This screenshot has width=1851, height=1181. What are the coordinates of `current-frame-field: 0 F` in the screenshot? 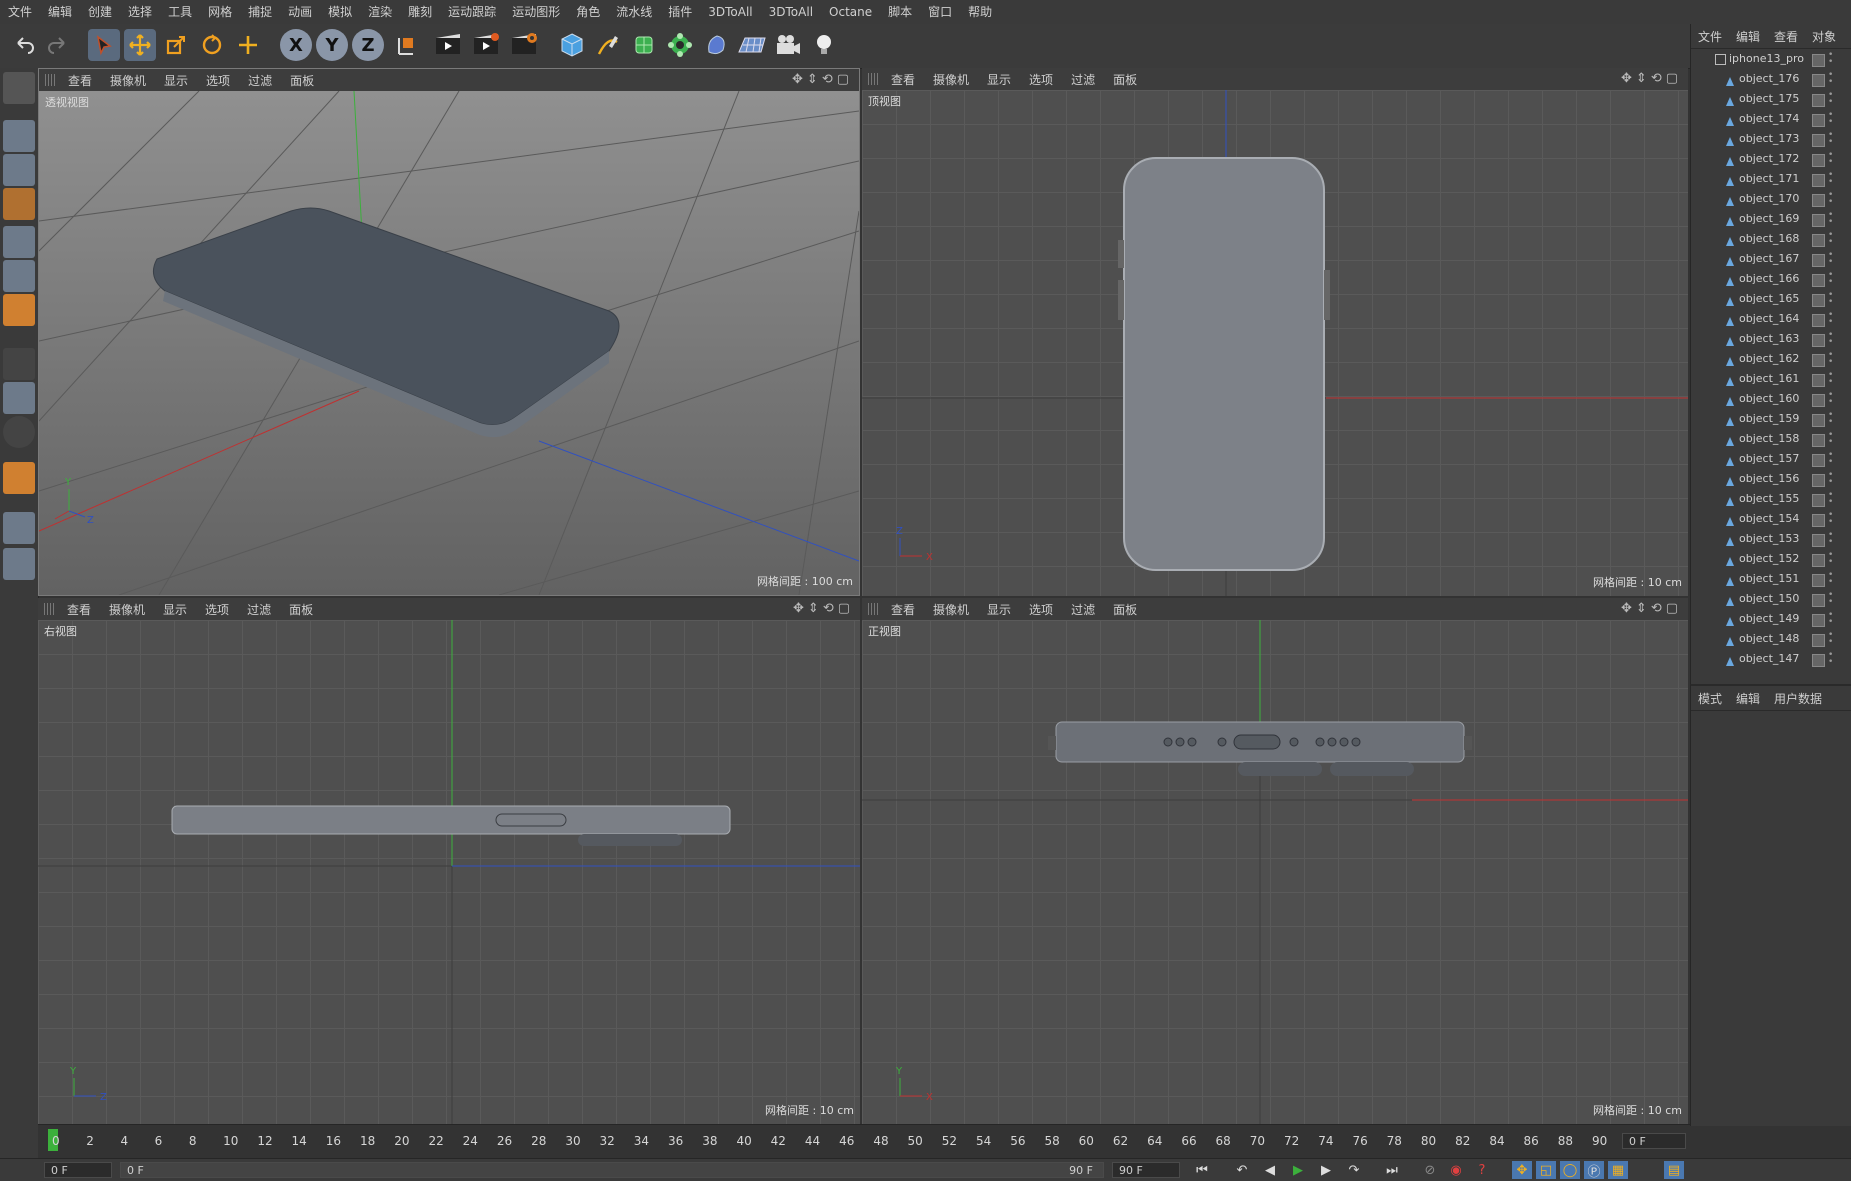 It's located at (1654, 1141).